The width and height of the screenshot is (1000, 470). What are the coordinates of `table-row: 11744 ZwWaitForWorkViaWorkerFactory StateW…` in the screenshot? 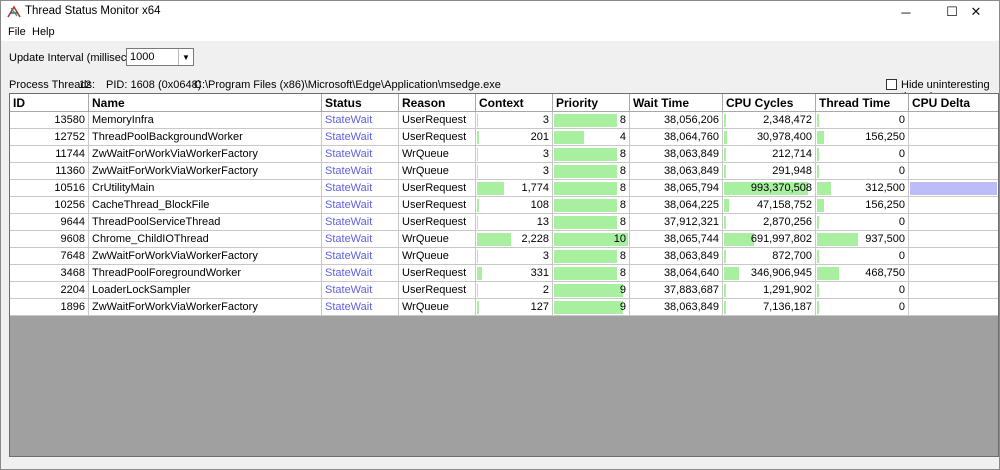 It's located at (504, 154).